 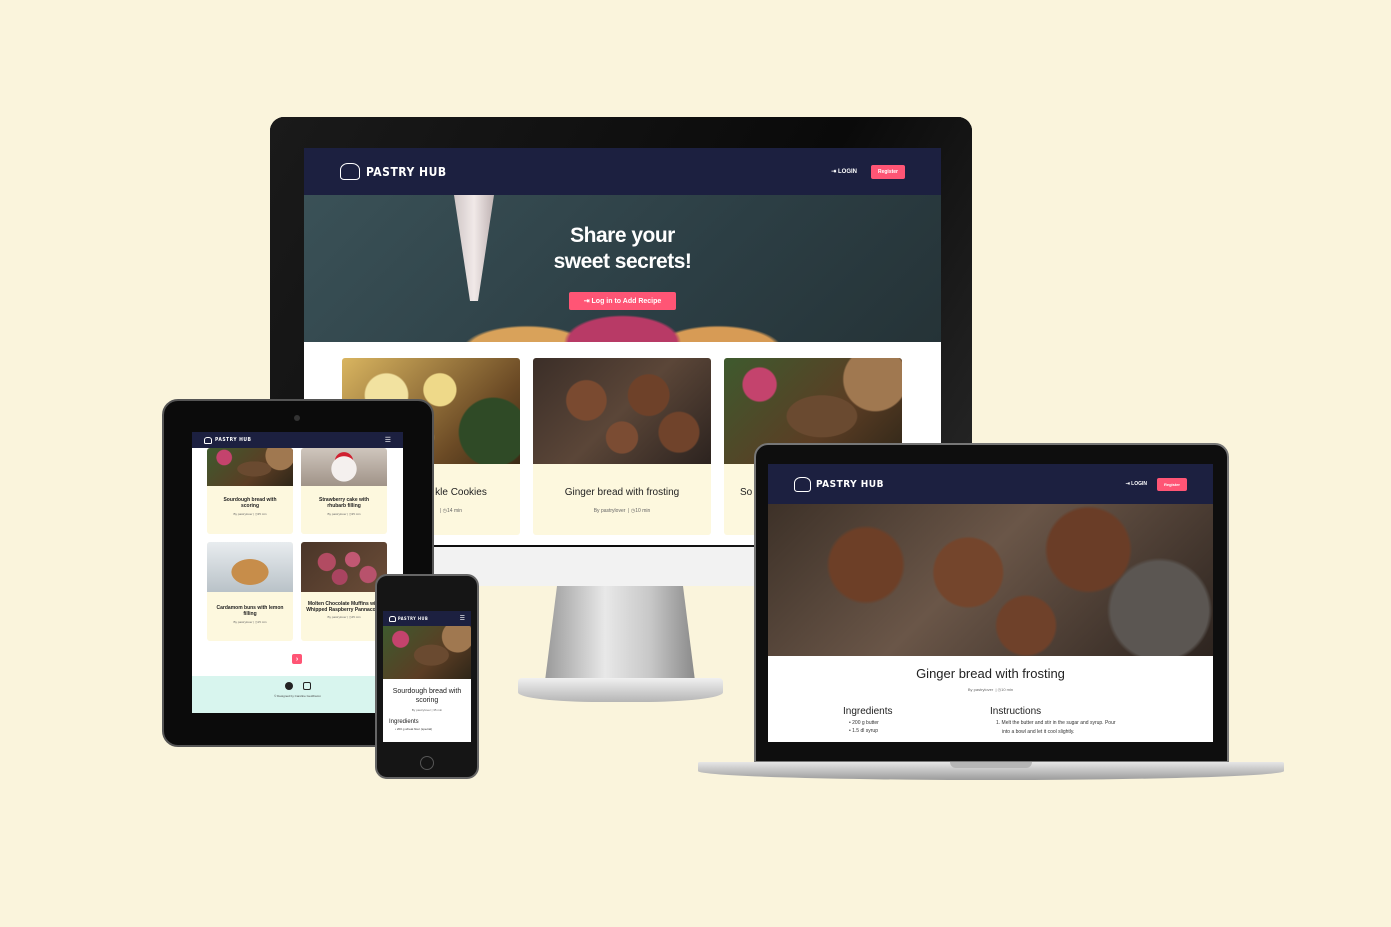 I want to click on laptop-base, so click(x=991, y=771).